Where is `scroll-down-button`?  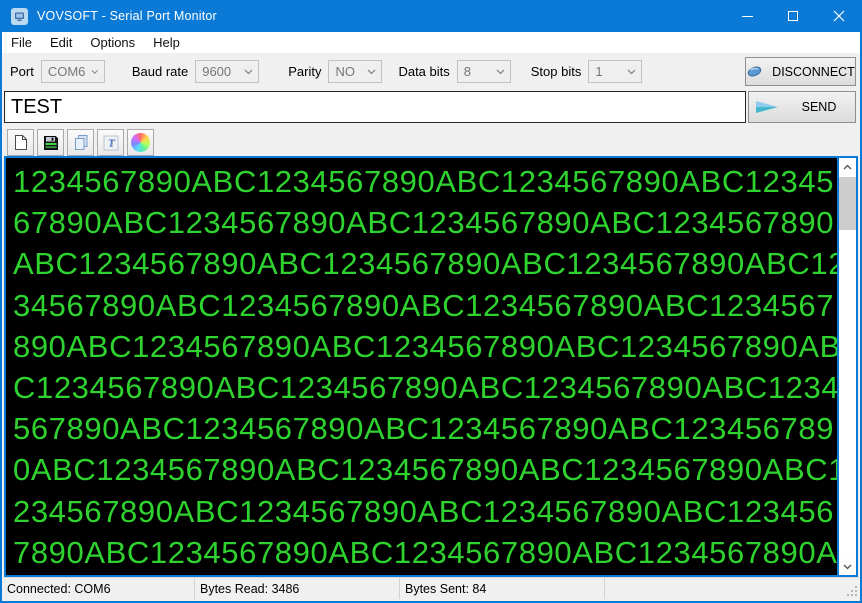 scroll-down-button is located at coordinates (847, 566).